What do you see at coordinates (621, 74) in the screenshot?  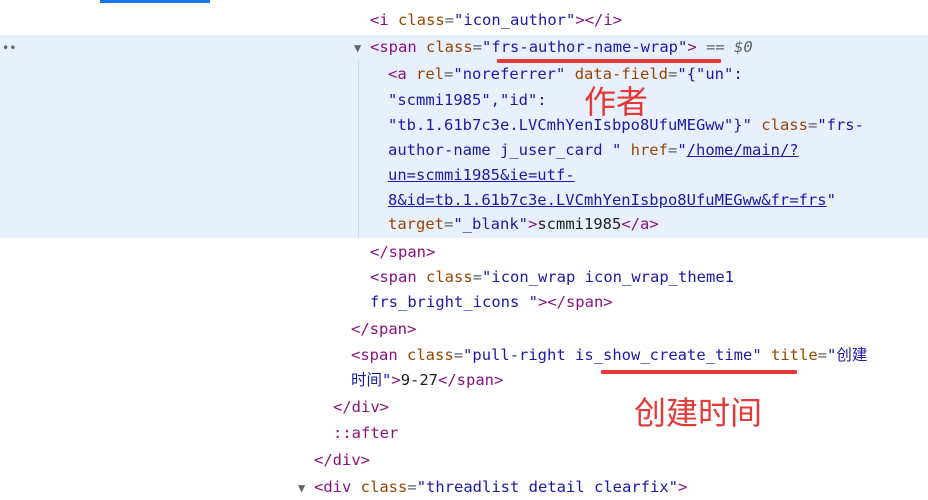 I see `attr-name: data-field` at bounding box center [621, 74].